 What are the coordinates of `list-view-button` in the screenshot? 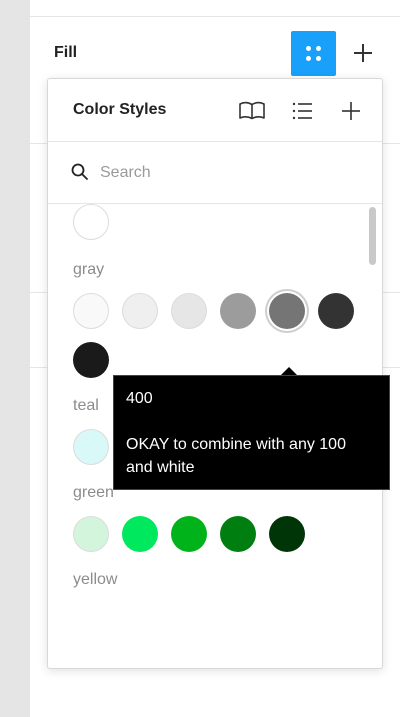 It's located at (302, 111).